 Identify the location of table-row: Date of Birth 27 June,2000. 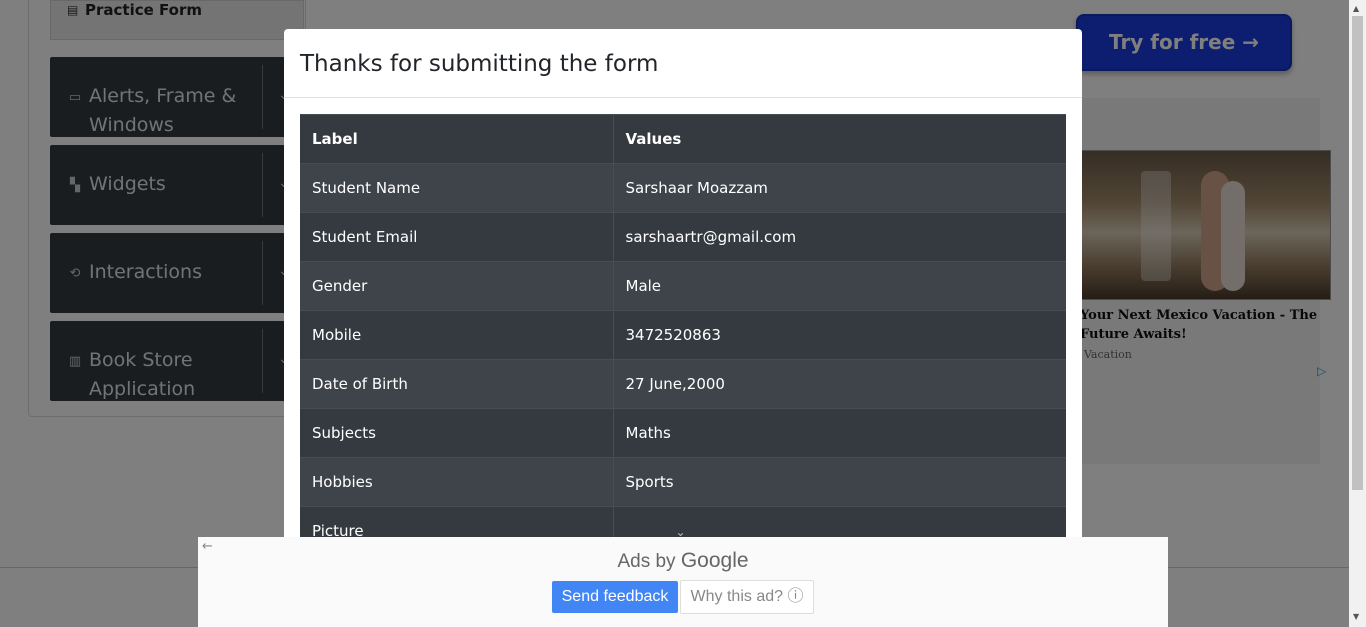
(683, 384).